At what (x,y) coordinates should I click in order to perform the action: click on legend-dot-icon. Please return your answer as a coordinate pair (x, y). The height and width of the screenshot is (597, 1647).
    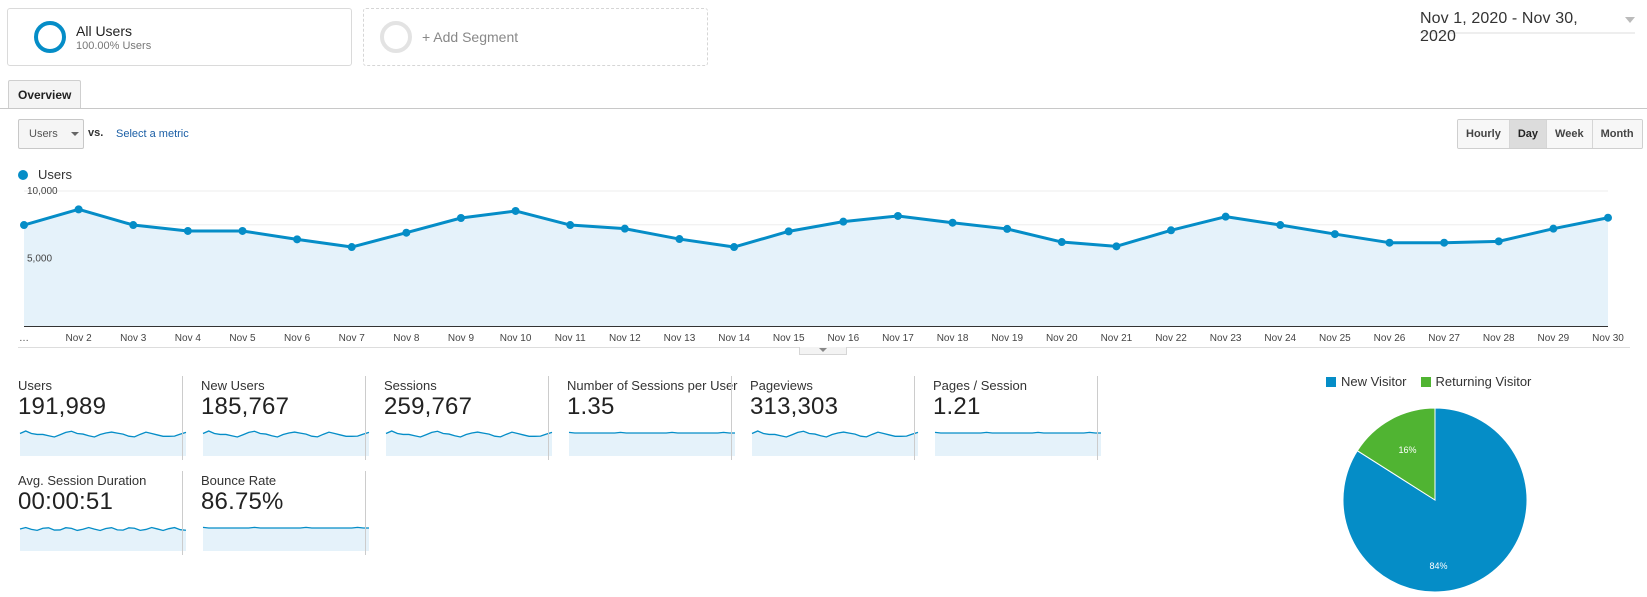
    Looking at the image, I should click on (23, 174).